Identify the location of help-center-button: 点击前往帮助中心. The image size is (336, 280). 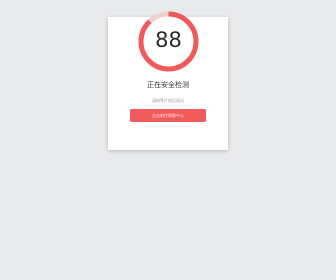
(168, 115).